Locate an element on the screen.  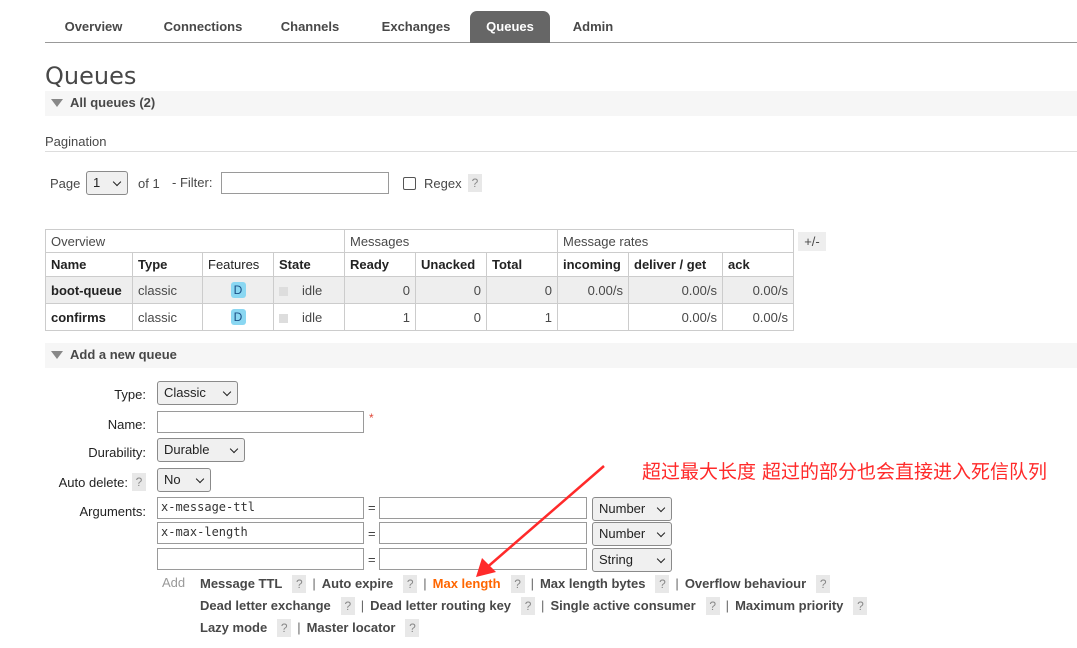
argument-key-input: x-message-ttl is located at coordinates (260, 508).